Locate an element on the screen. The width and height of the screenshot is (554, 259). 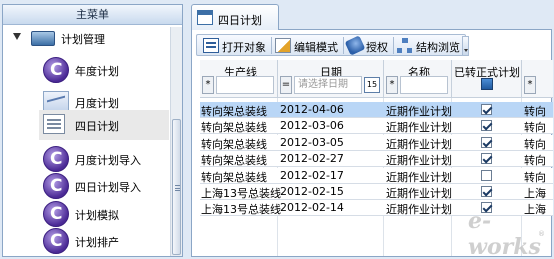
date-filter-input: 请选择日期 is located at coordinates (328, 85).